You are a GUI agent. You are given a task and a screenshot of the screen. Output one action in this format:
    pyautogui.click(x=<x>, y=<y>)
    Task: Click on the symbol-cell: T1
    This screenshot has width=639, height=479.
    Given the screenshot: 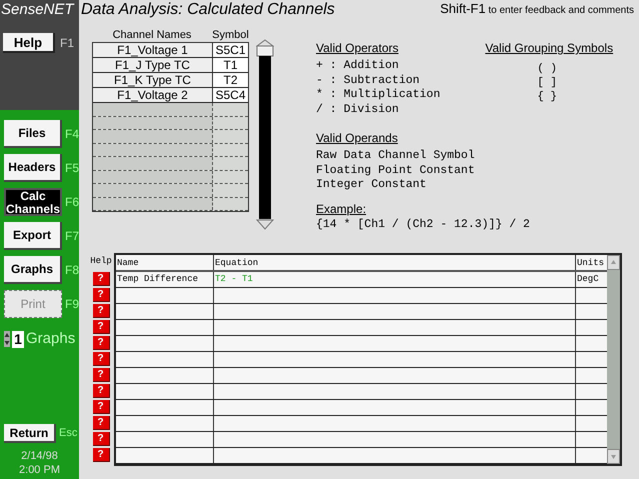 What is the action you would take?
    pyautogui.click(x=230, y=65)
    